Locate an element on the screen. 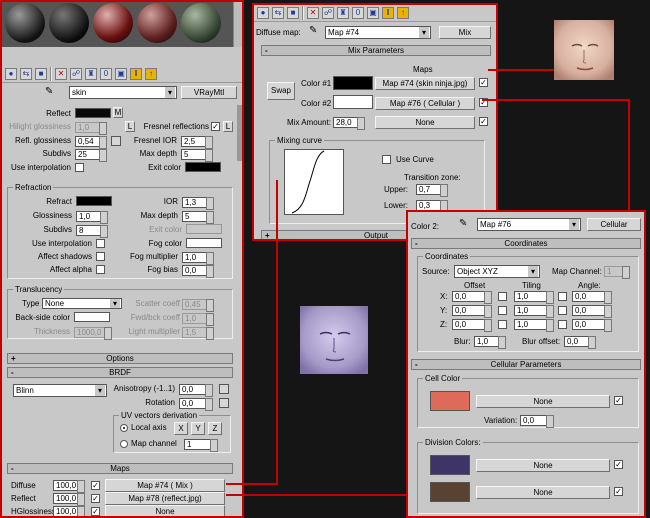 Image resolution: width=650 pixels, height=518 pixels. go-to-parent-icon: ↑ is located at coordinates (151, 73).